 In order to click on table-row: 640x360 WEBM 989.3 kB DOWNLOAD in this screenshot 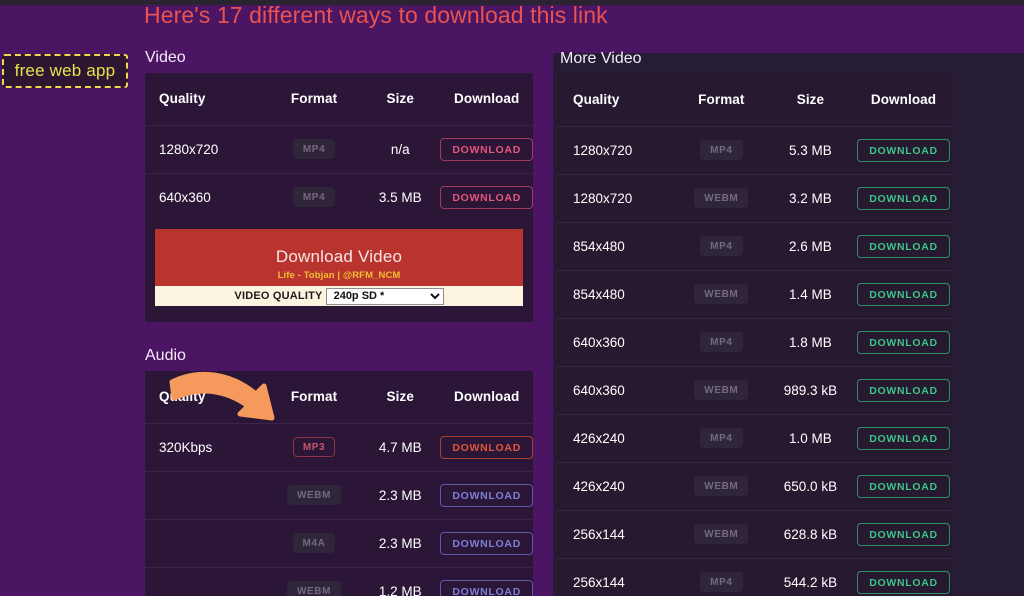, I will do `click(755, 389)`.